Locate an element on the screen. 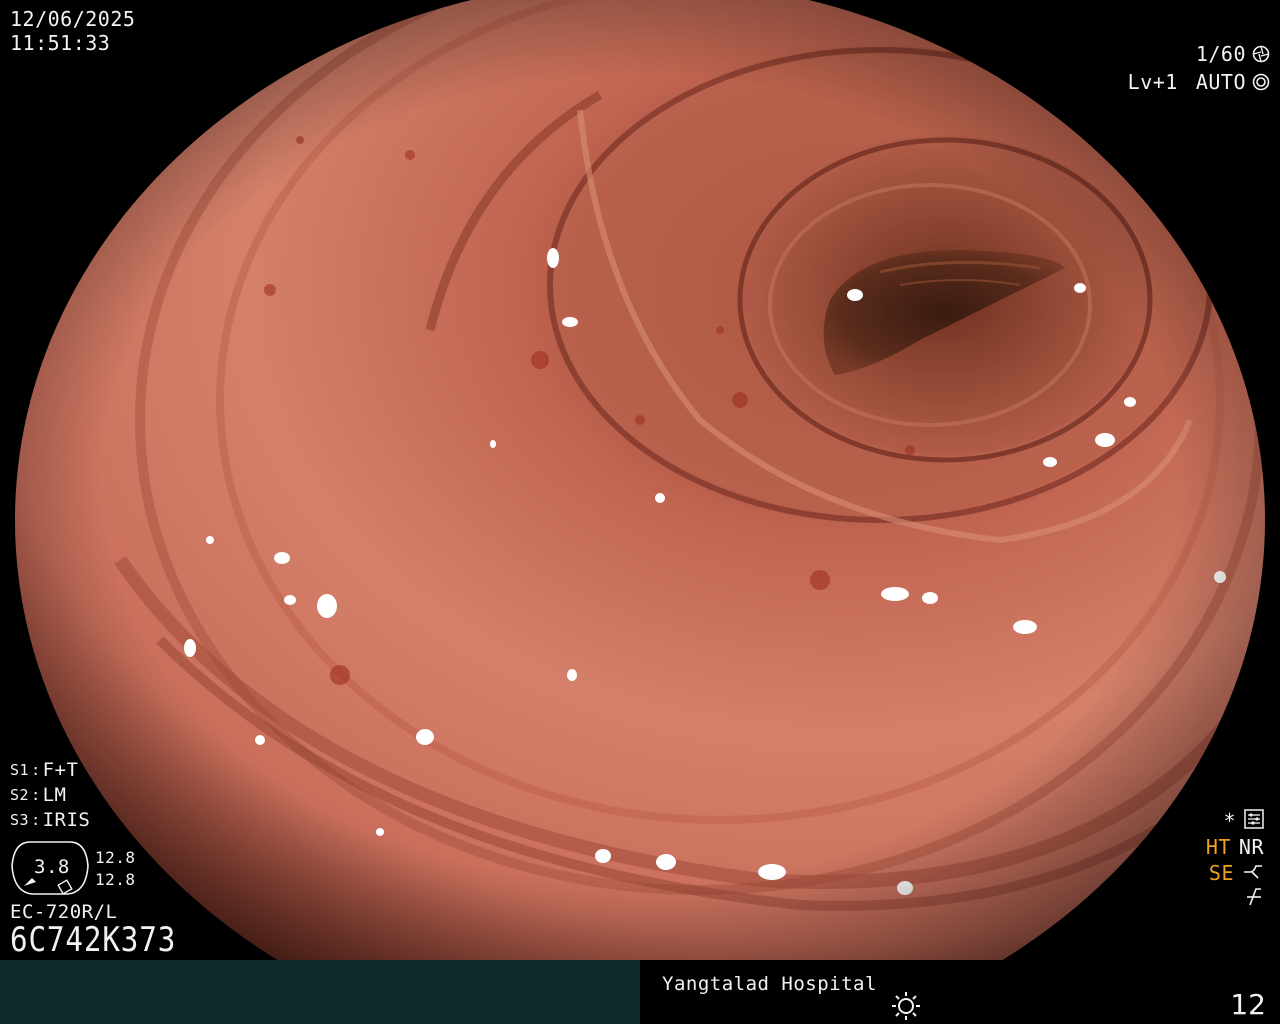 This screenshot has width=1280, height=1024. hospital-name: Yangtalad Hospital is located at coordinates (769, 984).